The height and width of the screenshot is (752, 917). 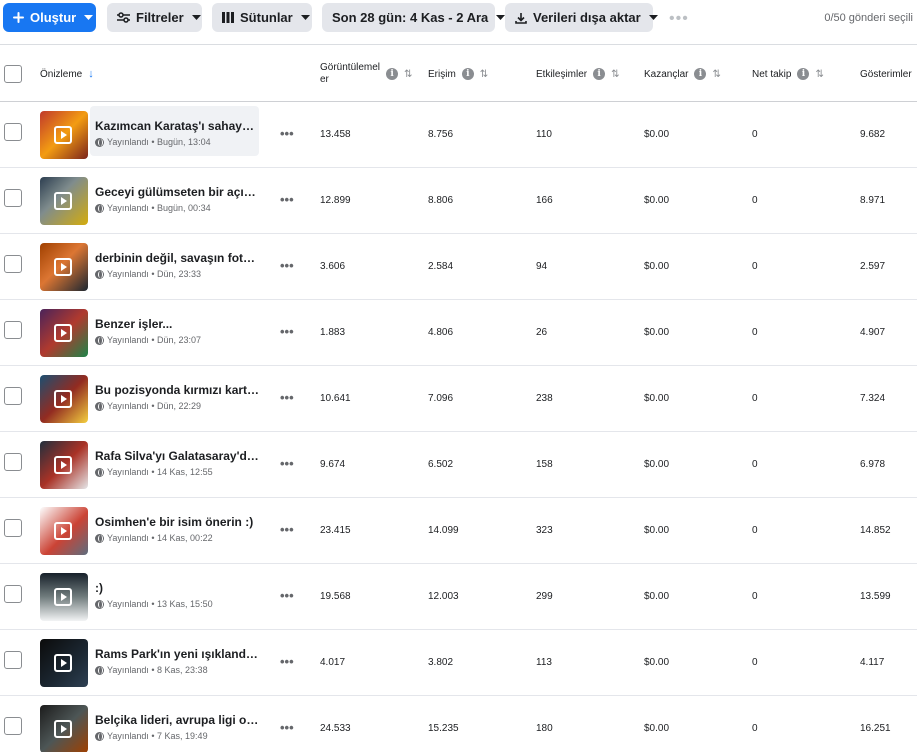 I want to click on column-impressions: Gösterimler, so click(x=886, y=74).